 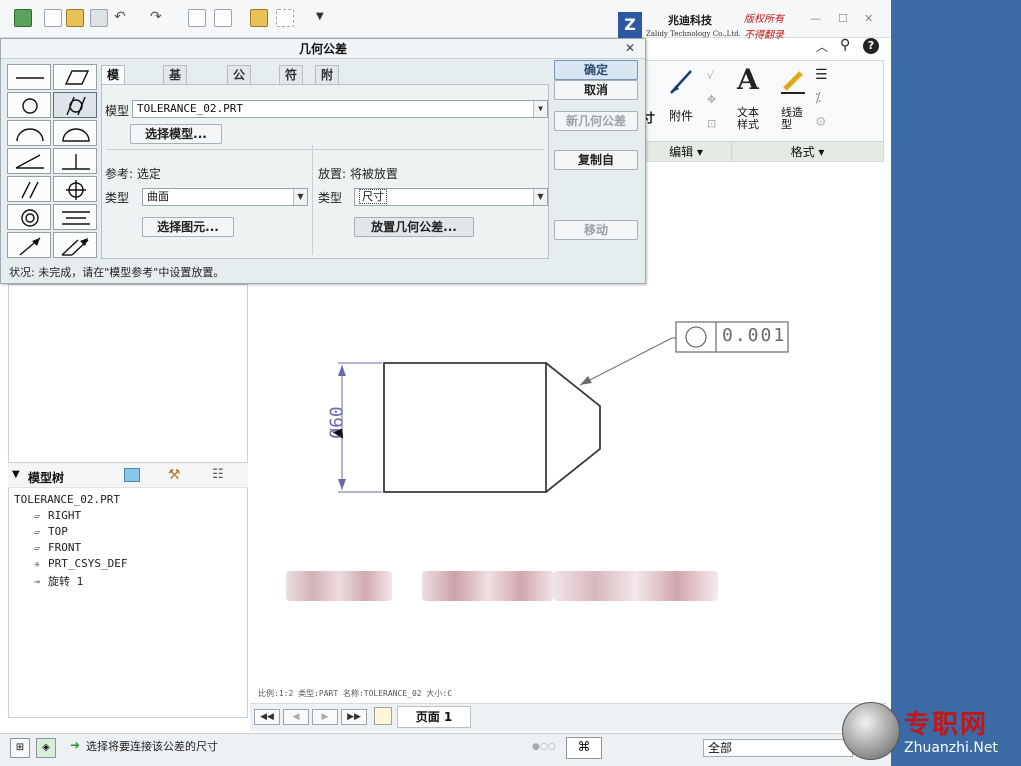 I want to click on save-icon, so click(x=99, y=18).